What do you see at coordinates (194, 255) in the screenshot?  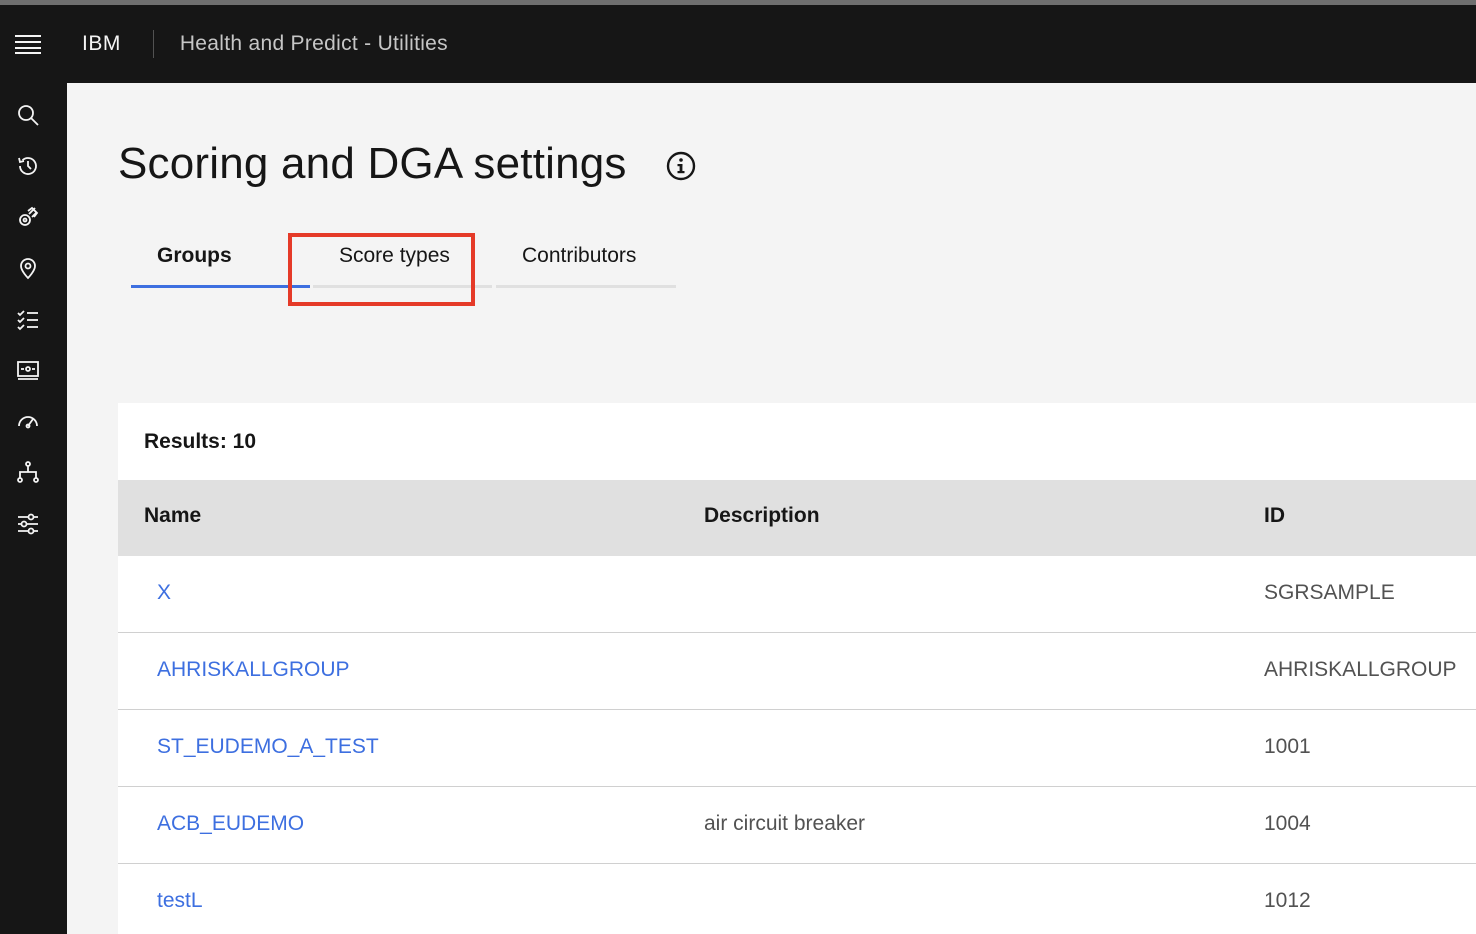 I see `tab-label: Groups` at bounding box center [194, 255].